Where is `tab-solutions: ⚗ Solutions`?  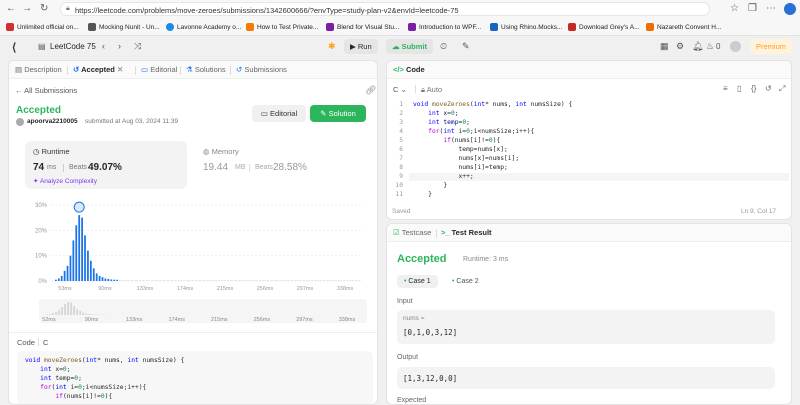 tab-solutions: ⚗ Solutions is located at coordinates (206, 69).